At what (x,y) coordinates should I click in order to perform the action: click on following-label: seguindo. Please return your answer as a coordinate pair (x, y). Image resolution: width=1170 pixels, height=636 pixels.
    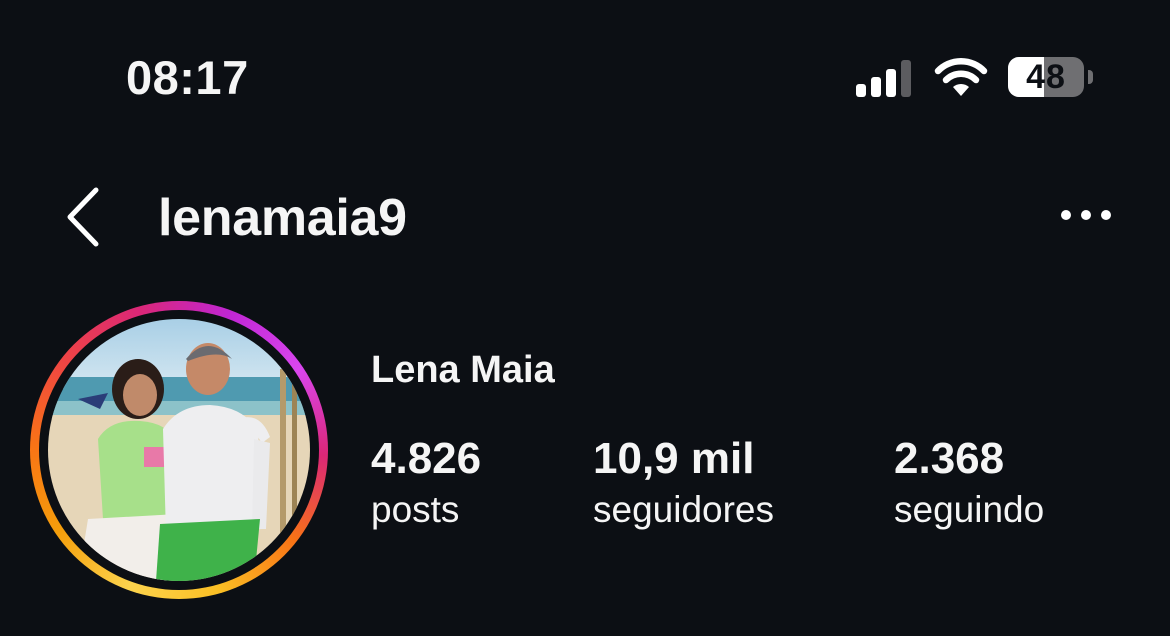
    Looking at the image, I should click on (969, 509).